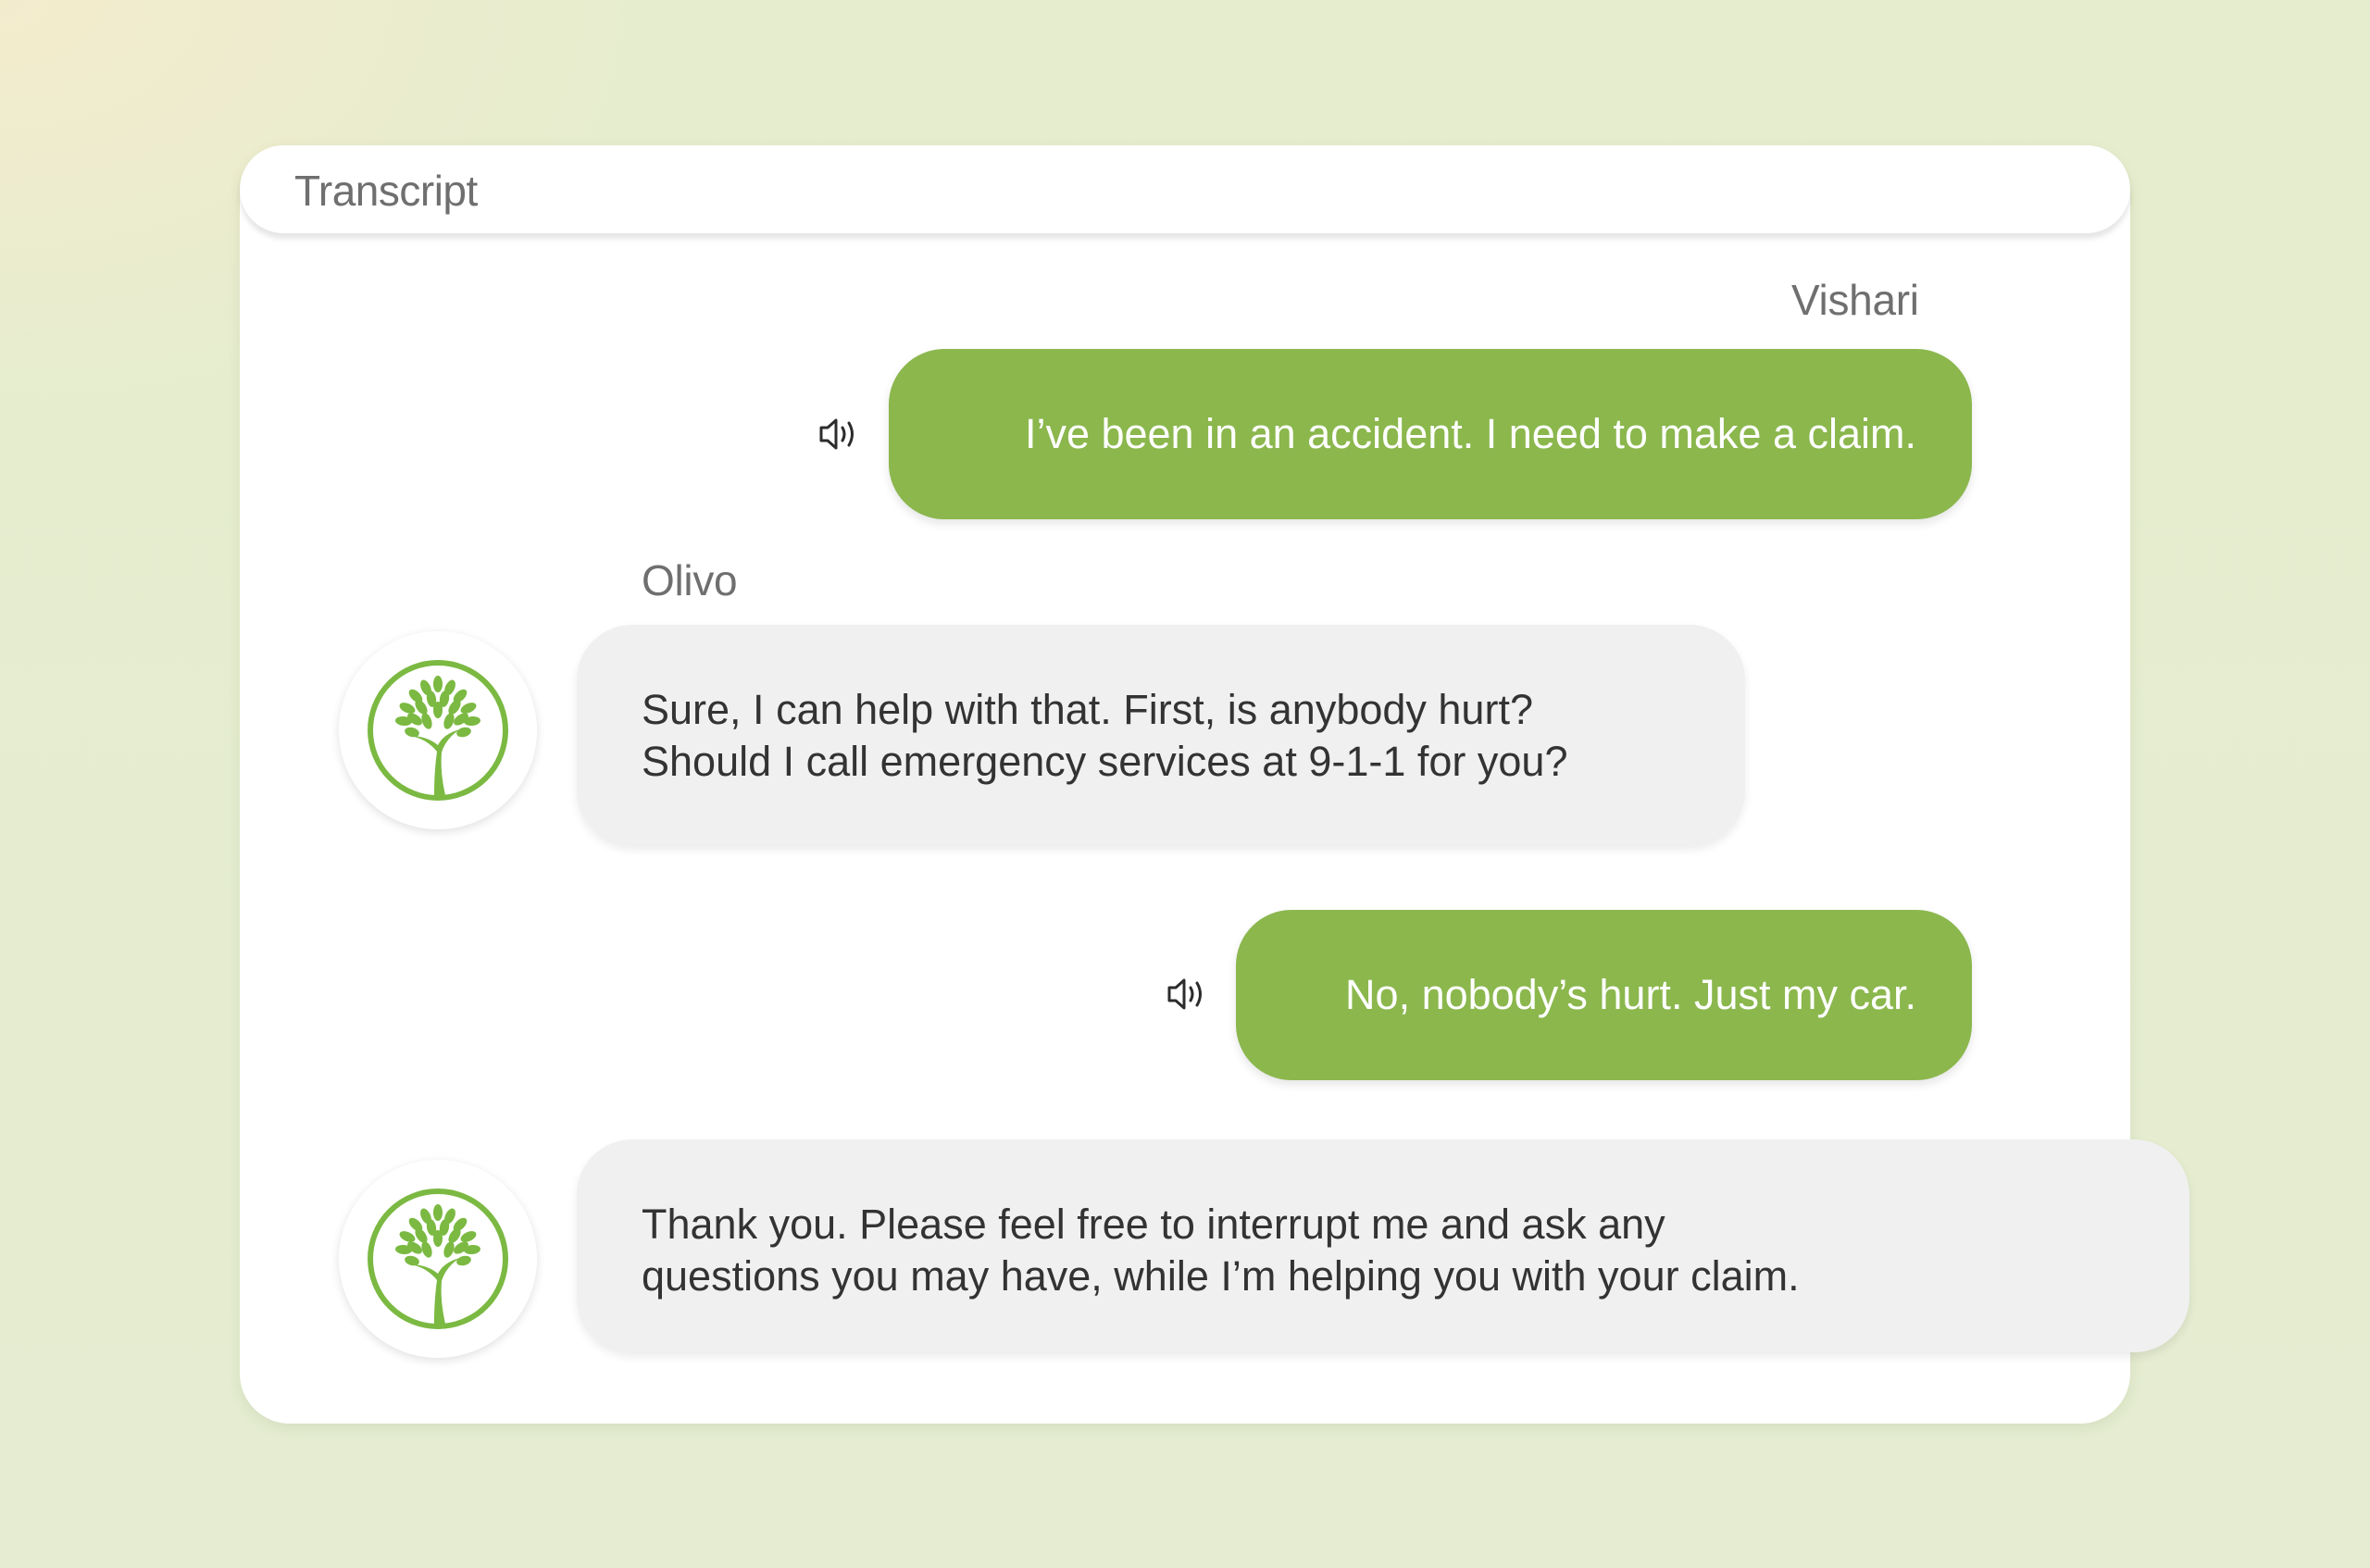 This screenshot has width=2370, height=1568. What do you see at coordinates (1630, 994) in the screenshot?
I see `user-message-text: No, nobody’s hurt. Just my car.` at bounding box center [1630, 994].